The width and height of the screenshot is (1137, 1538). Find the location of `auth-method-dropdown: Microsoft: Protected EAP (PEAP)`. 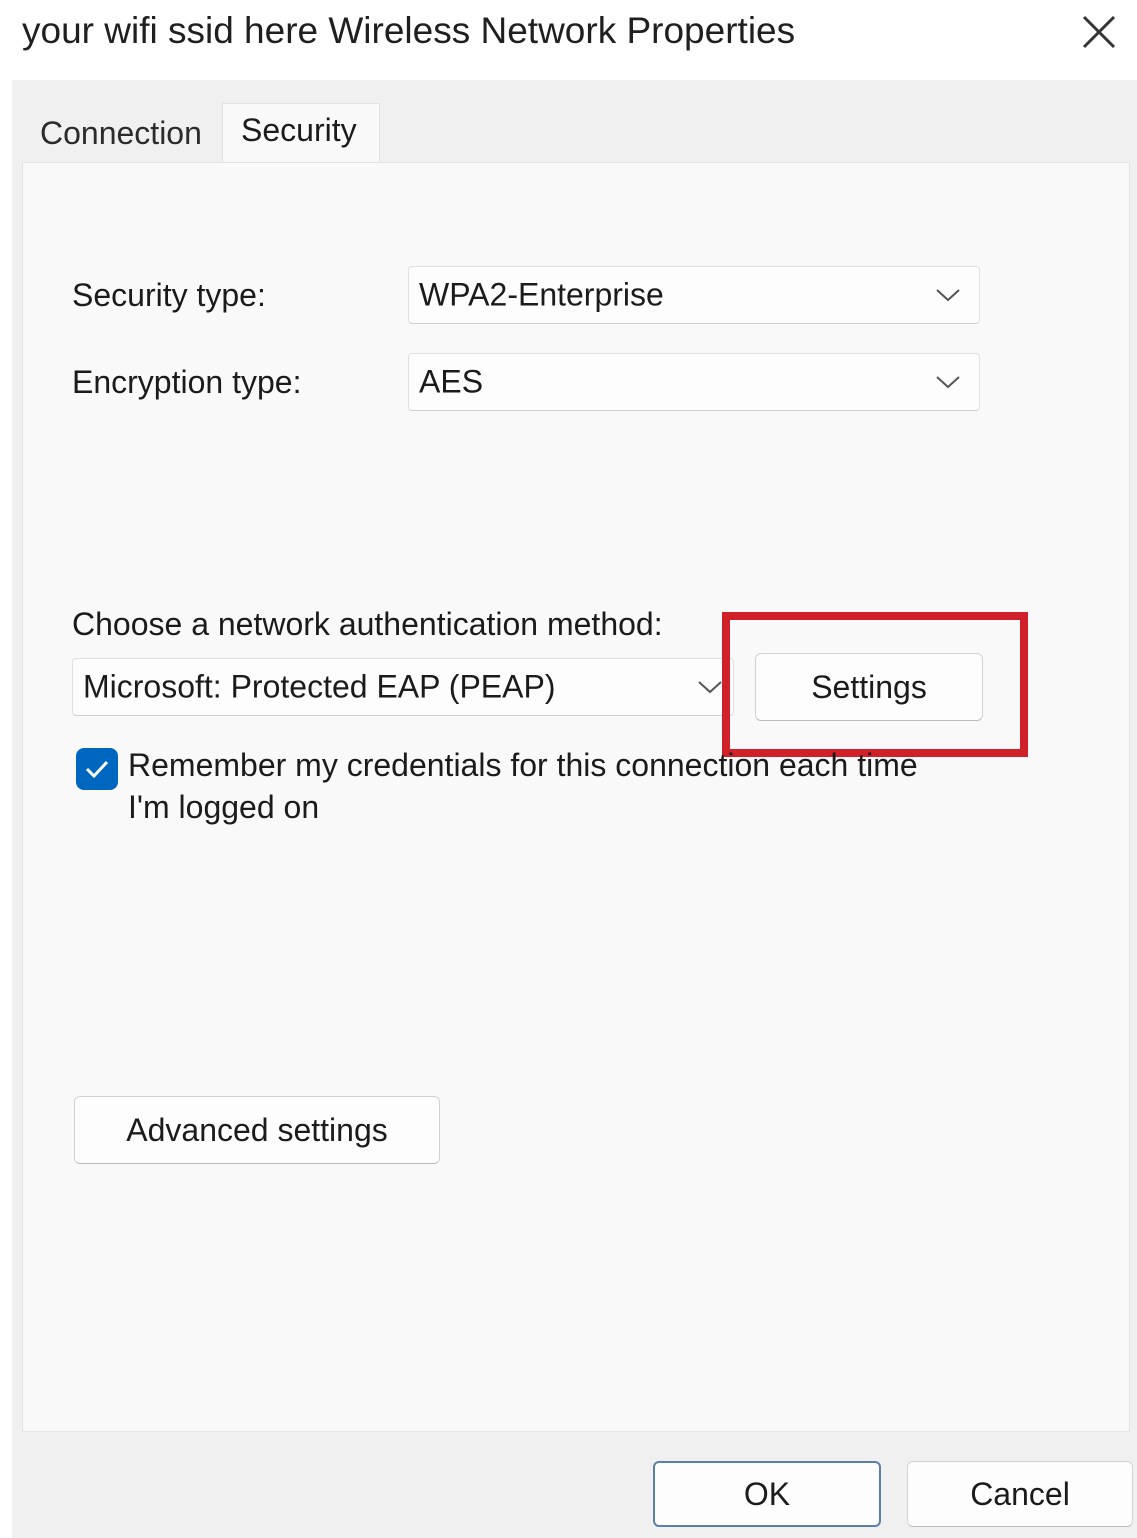

auth-method-dropdown: Microsoft: Protected EAP (PEAP) is located at coordinates (403, 687).